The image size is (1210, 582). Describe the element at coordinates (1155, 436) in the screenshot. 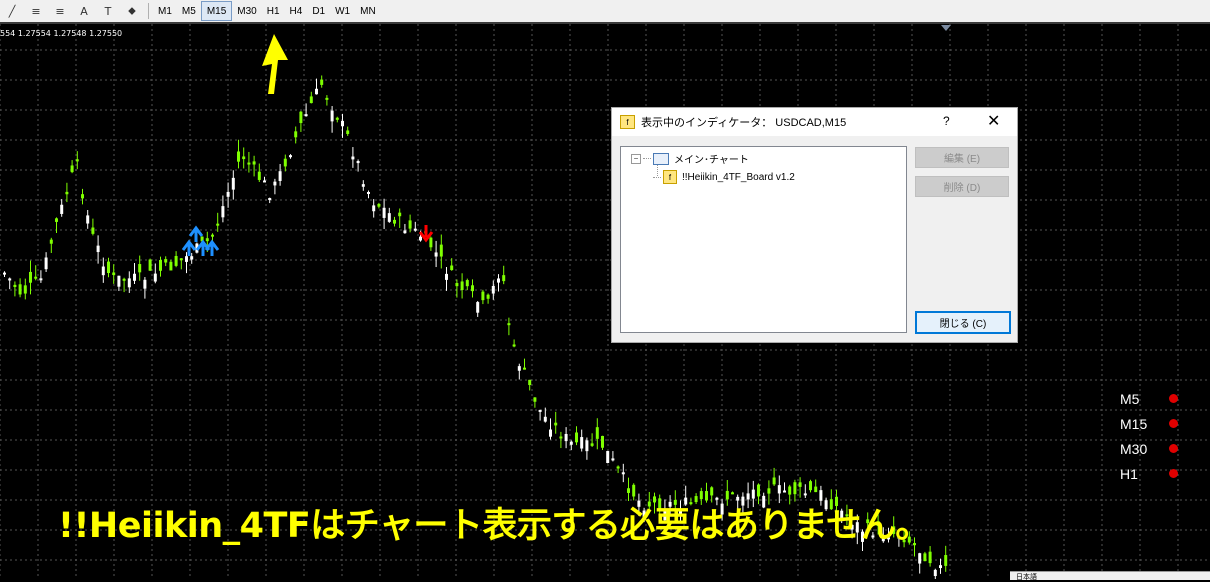

I see `heiikin-status-panel: M5 M15 M30 H1` at that location.